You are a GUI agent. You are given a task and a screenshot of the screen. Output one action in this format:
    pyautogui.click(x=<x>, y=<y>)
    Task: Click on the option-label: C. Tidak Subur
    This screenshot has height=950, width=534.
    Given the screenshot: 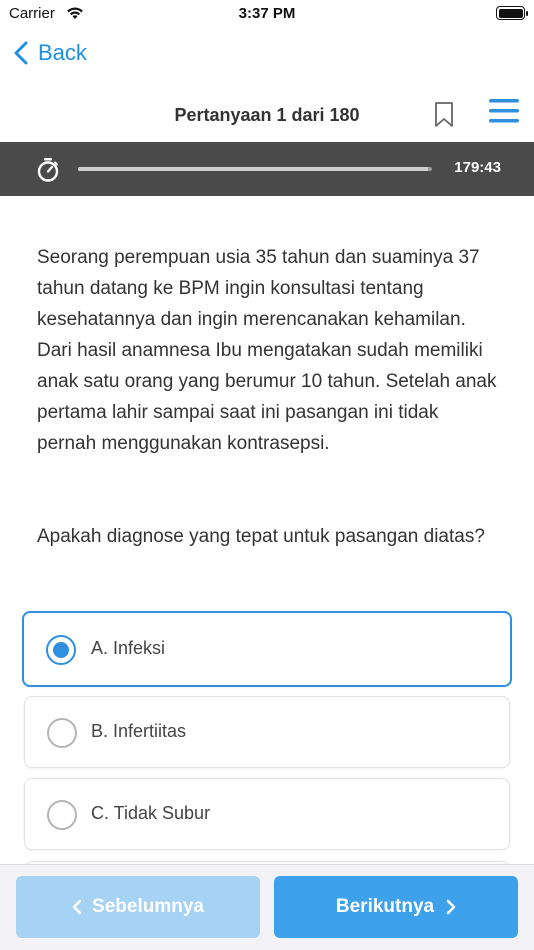 What is the action you would take?
    pyautogui.click(x=151, y=813)
    